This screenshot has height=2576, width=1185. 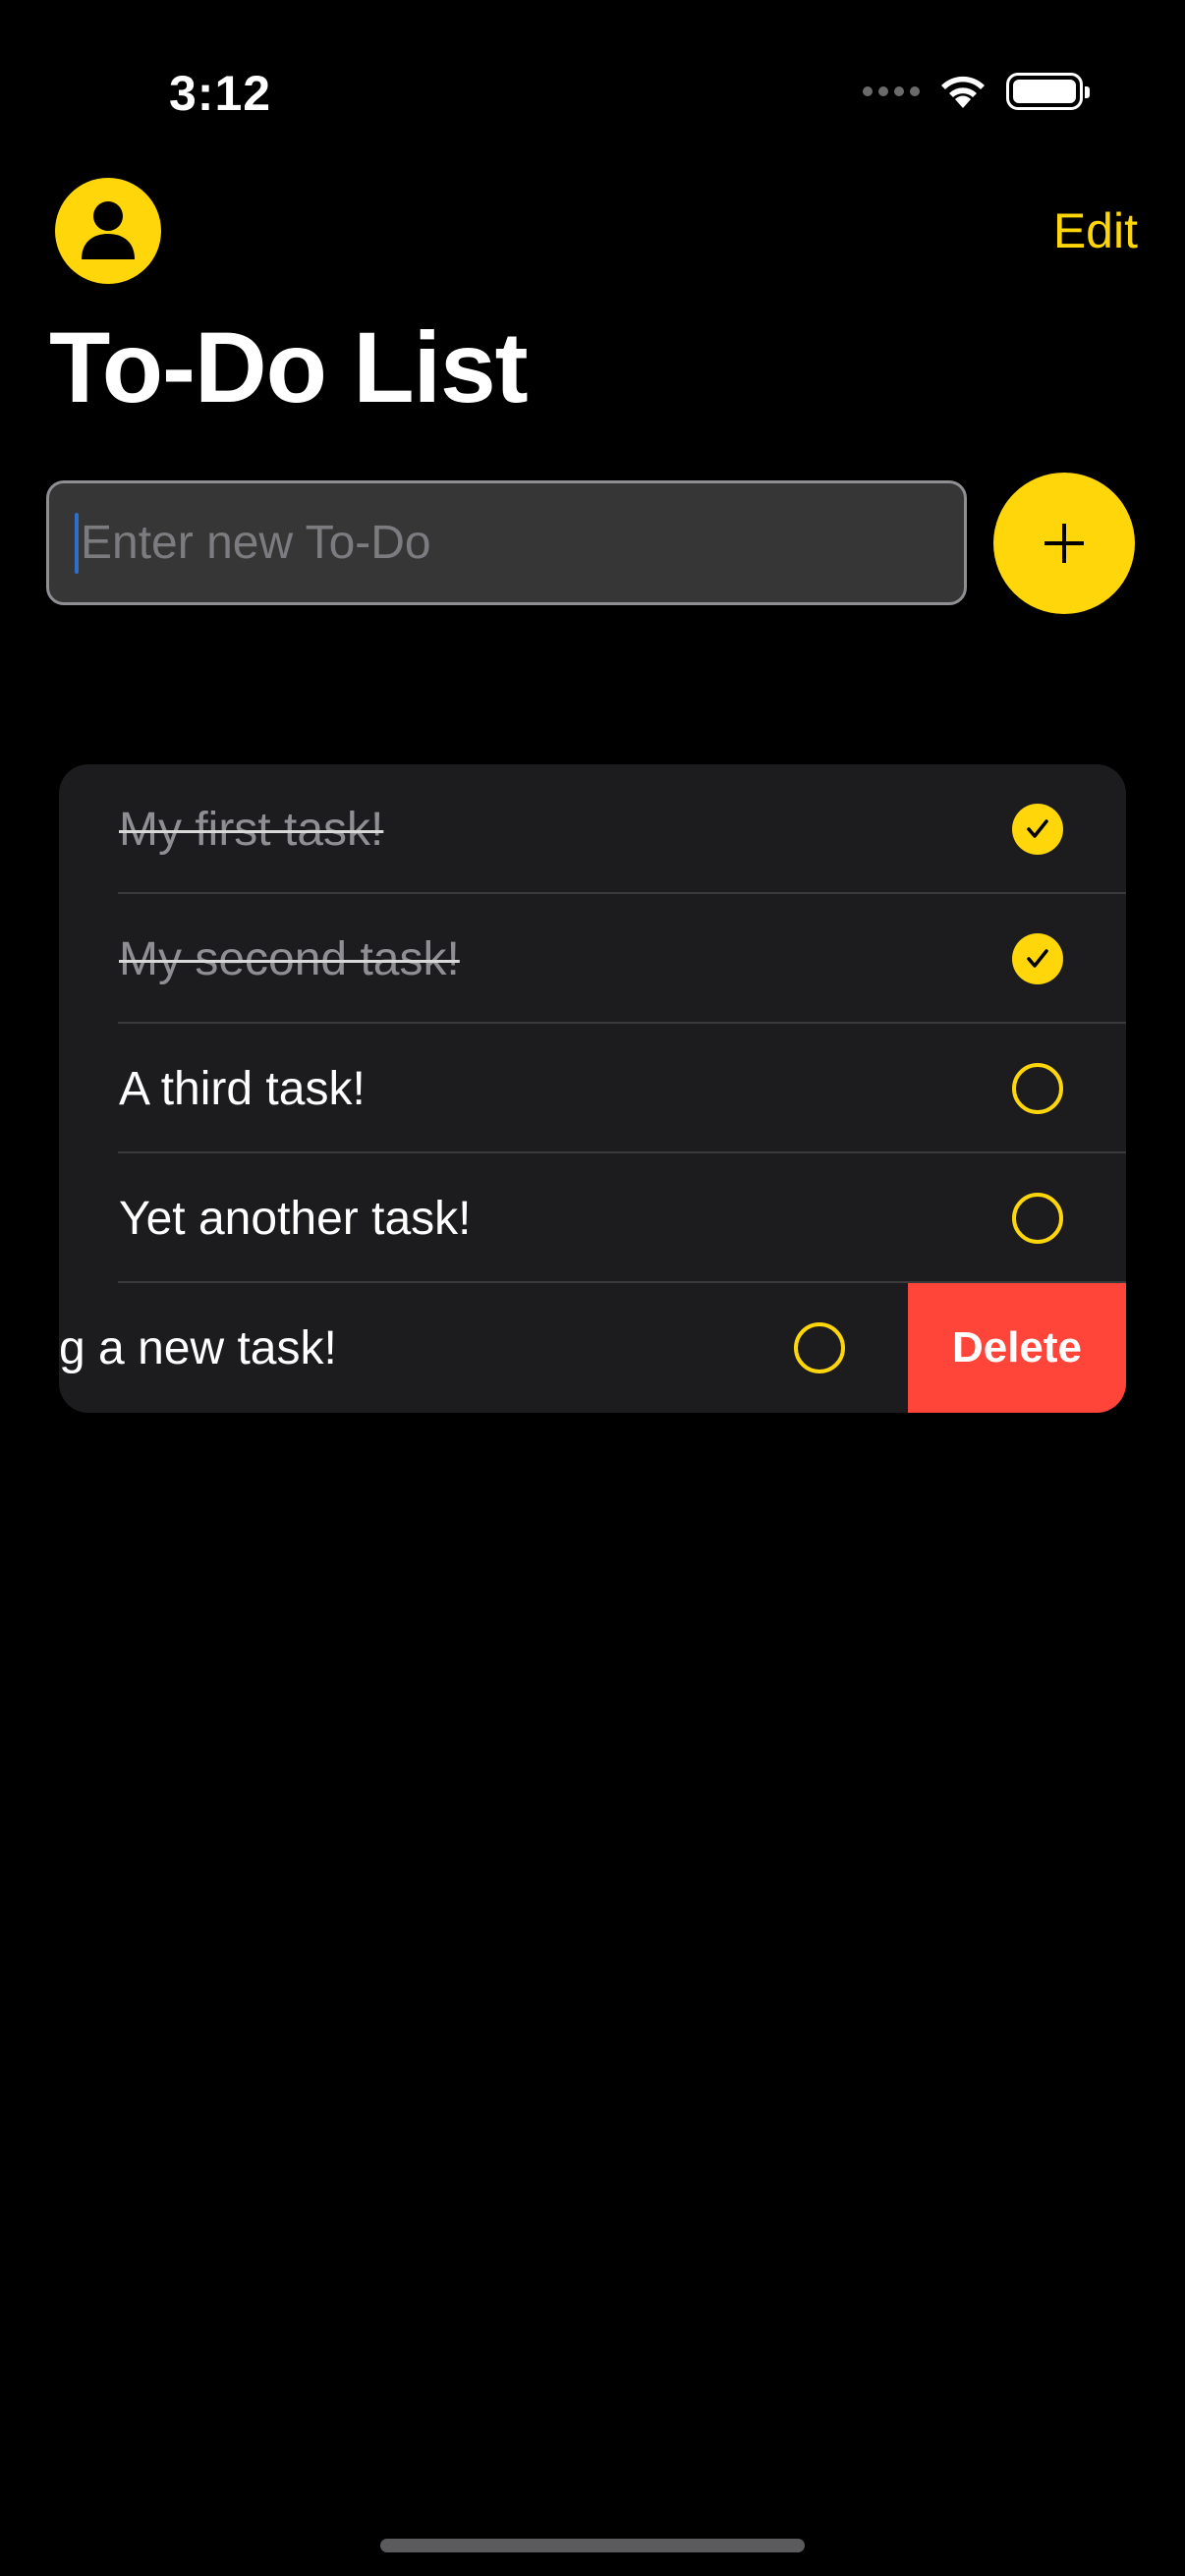 What do you see at coordinates (592, 1348) in the screenshot?
I see `todo-row-swiped: g a new task! Delete` at bounding box center [592, 1348].